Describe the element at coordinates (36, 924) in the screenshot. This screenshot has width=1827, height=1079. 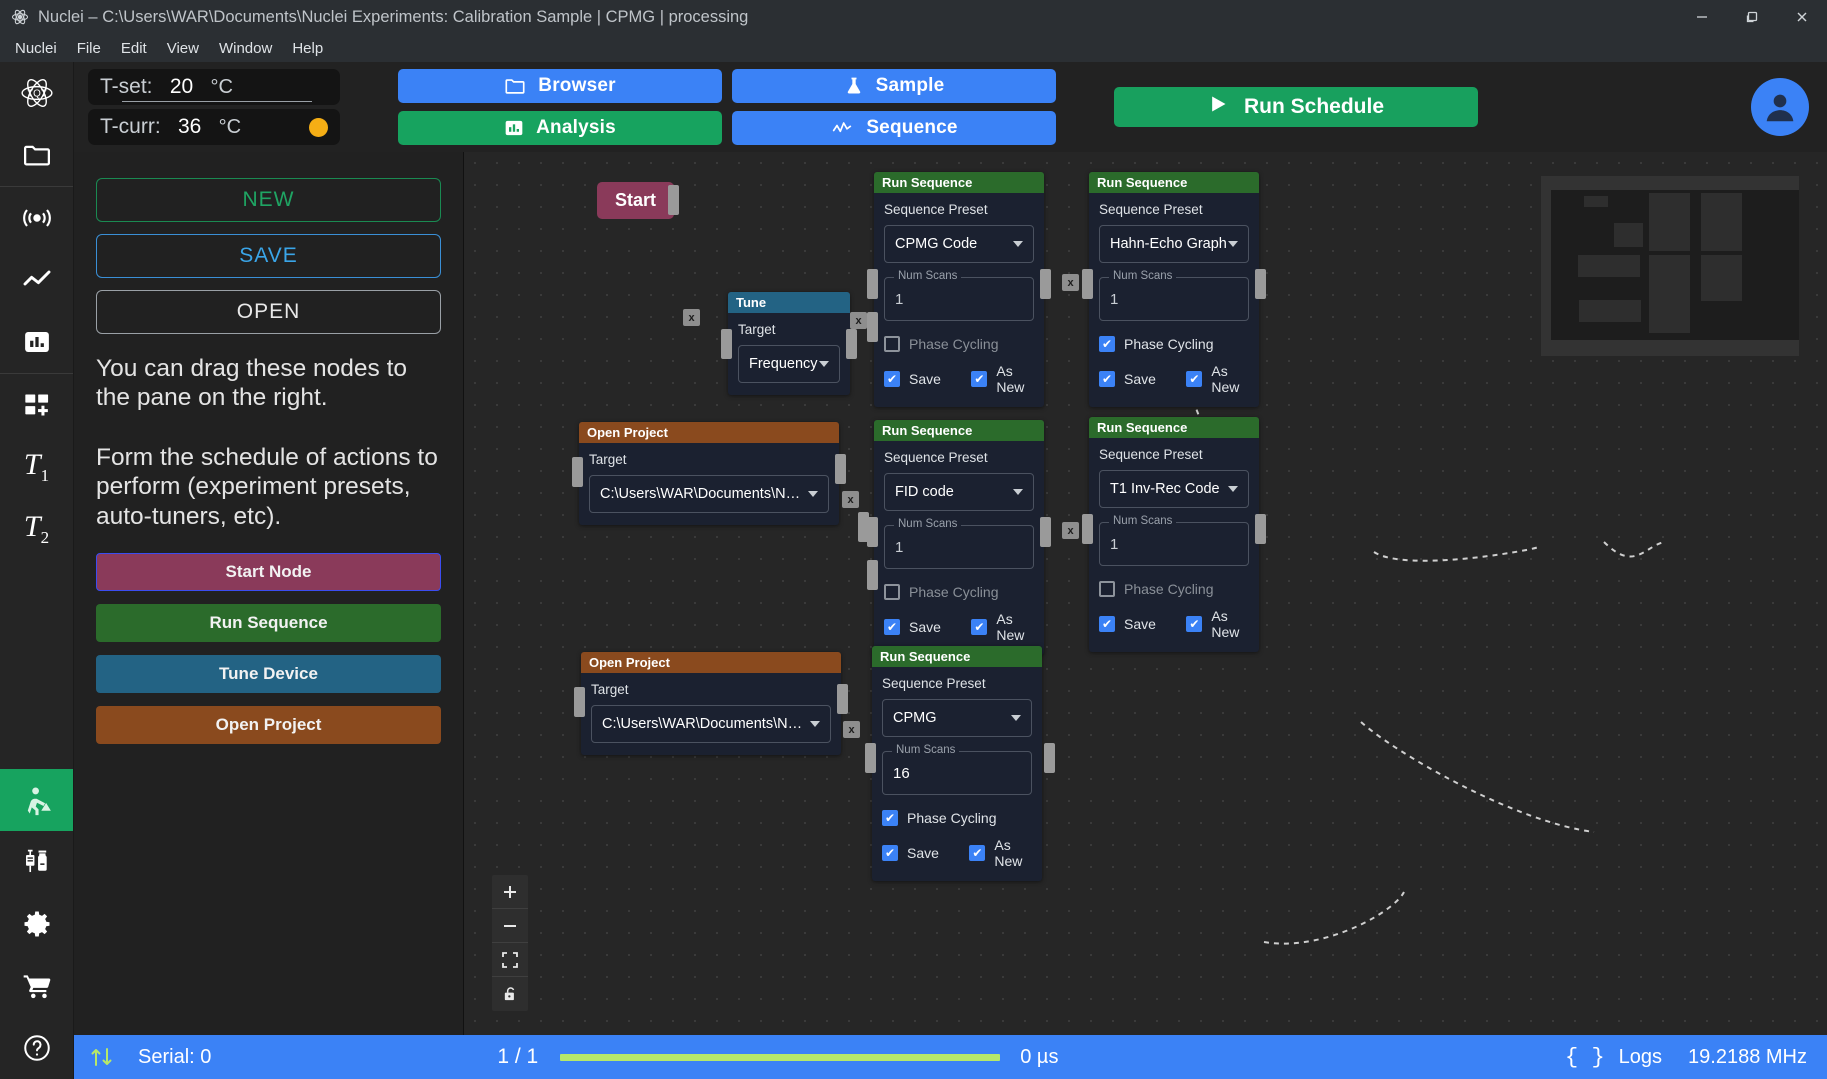
I see `rail-settings-gear-icon` at that location.